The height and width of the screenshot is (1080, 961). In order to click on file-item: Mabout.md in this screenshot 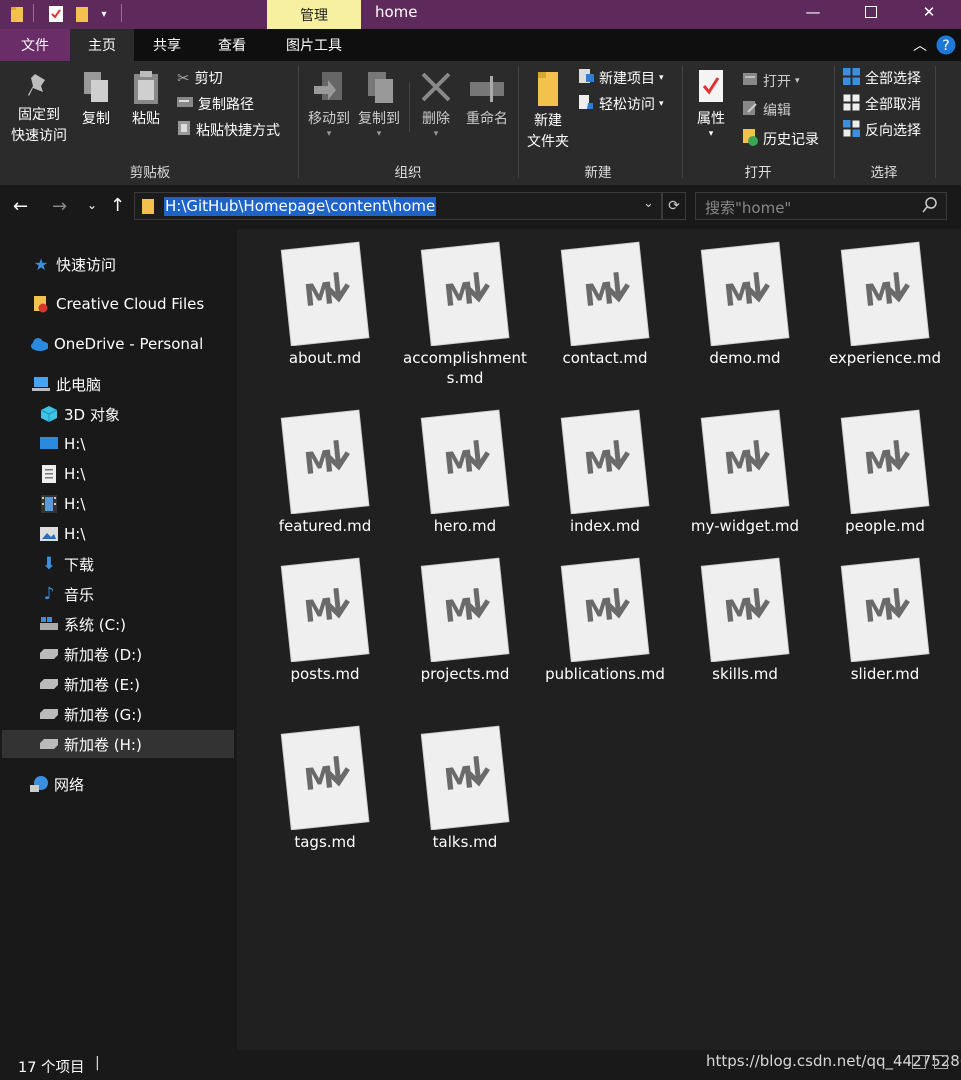, I will do `click(325, 304)`.